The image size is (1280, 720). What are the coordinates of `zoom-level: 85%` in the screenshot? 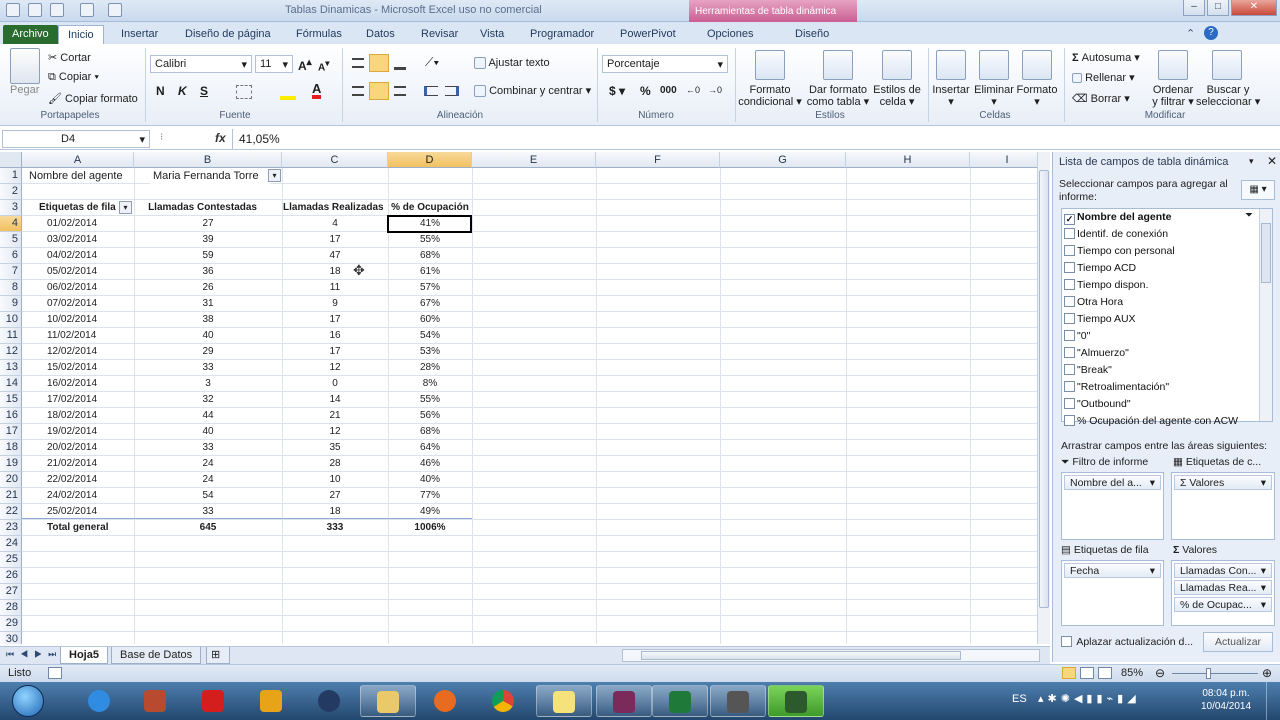 It's located at (1132, 673).